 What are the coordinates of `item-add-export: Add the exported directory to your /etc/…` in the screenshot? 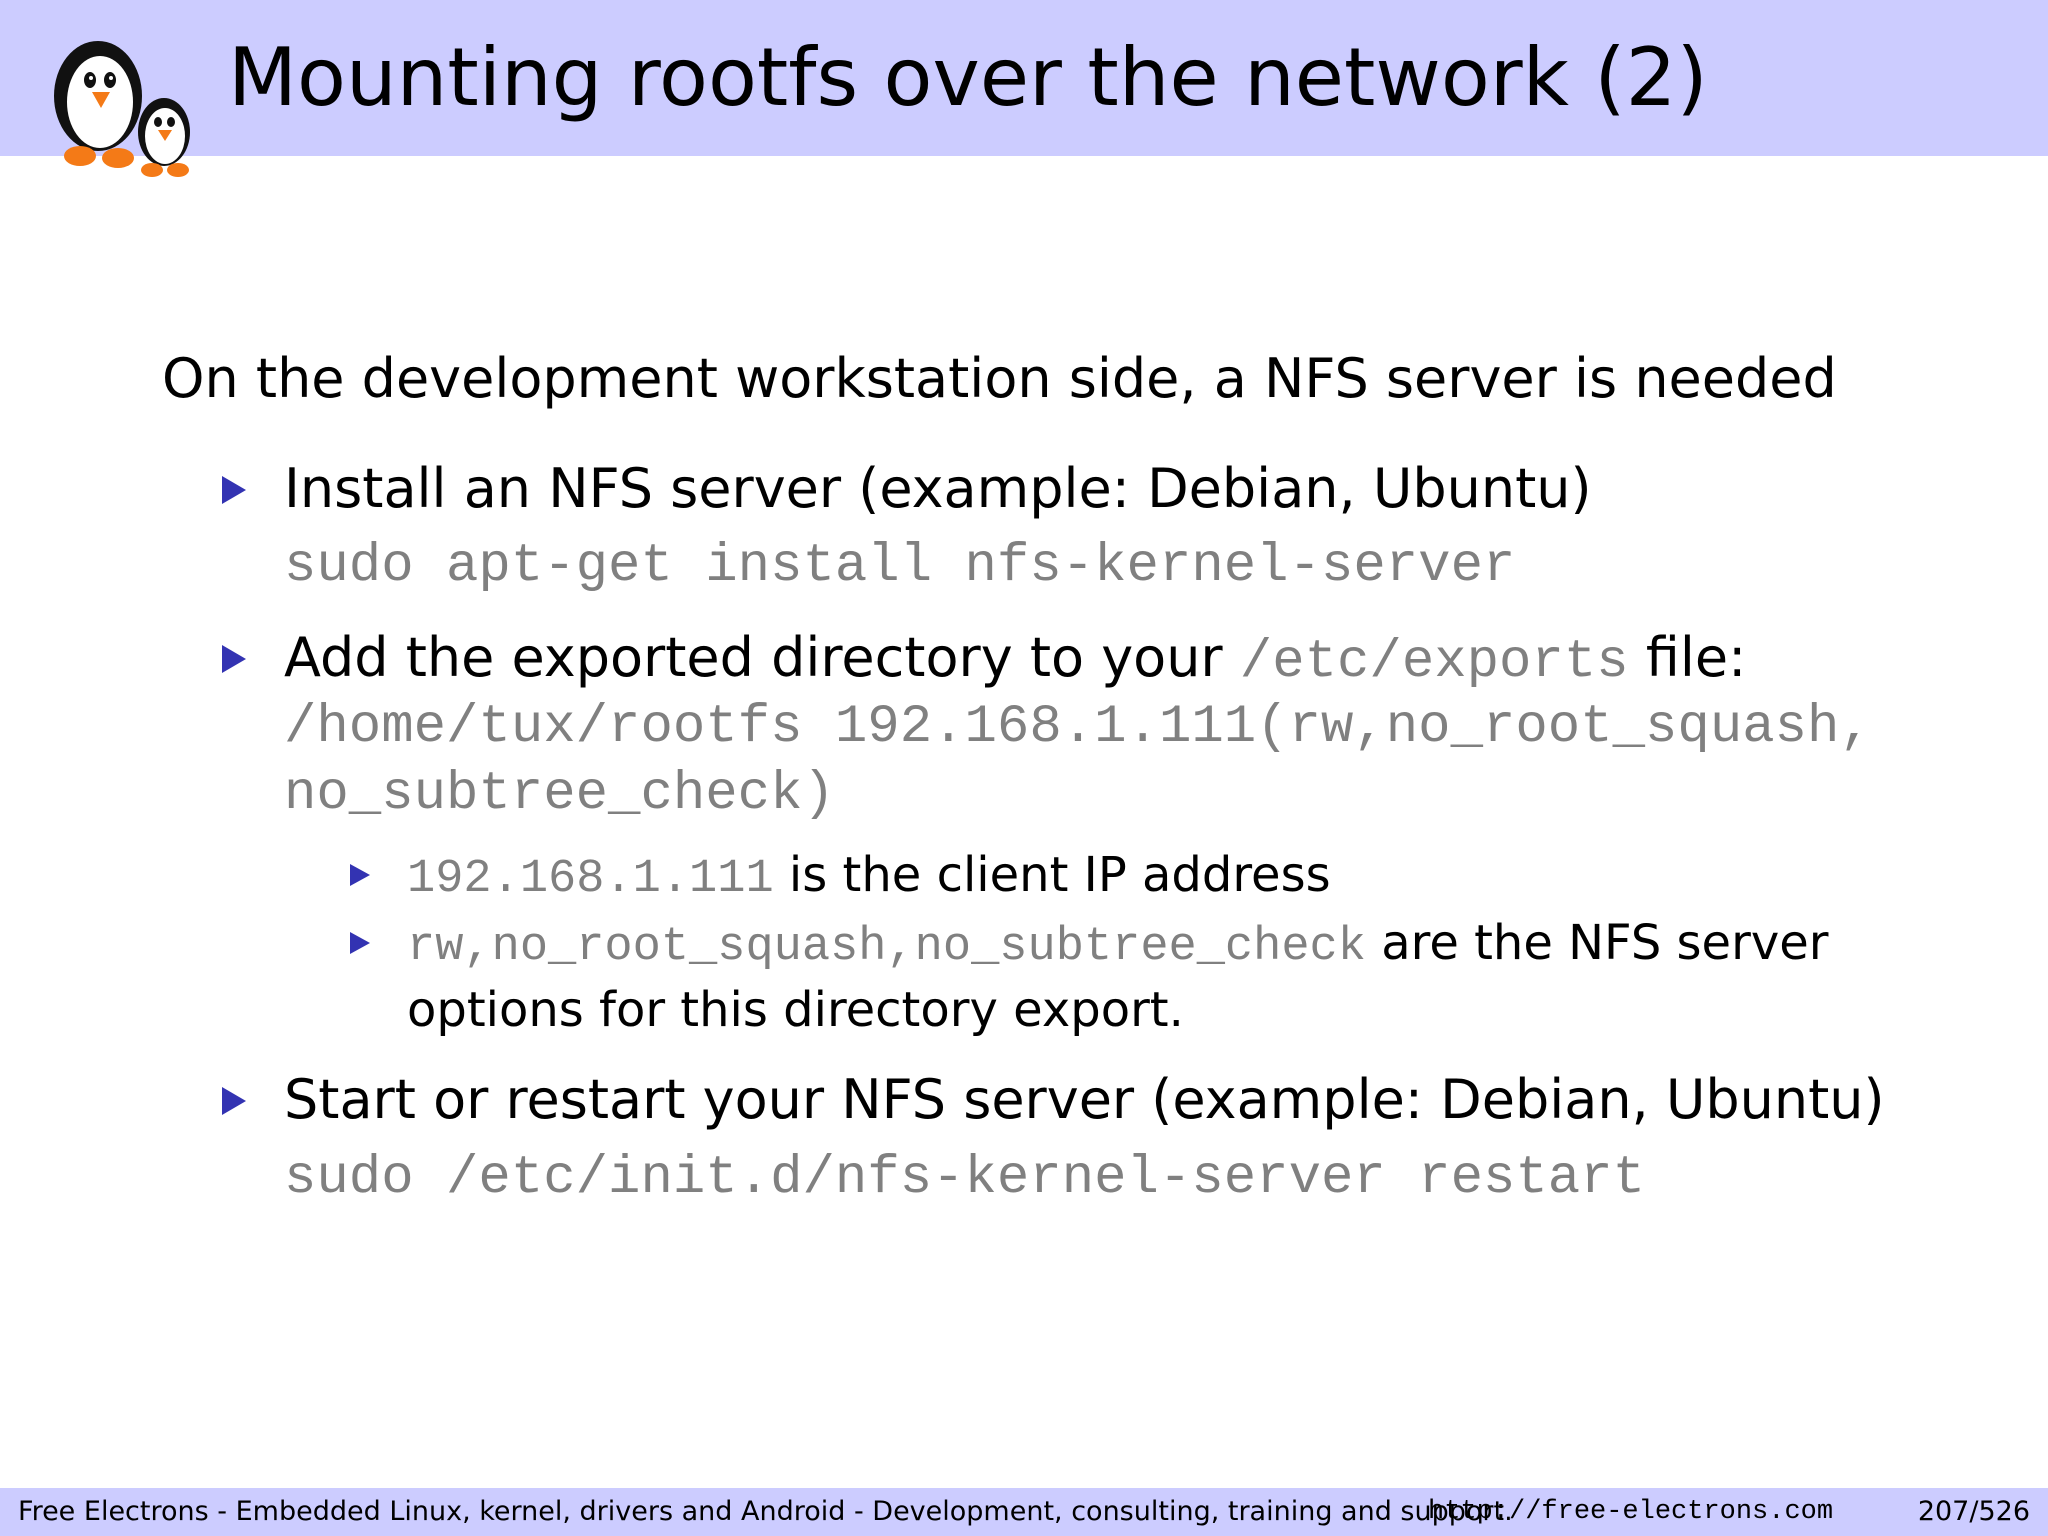 It's located at (1015, 660).